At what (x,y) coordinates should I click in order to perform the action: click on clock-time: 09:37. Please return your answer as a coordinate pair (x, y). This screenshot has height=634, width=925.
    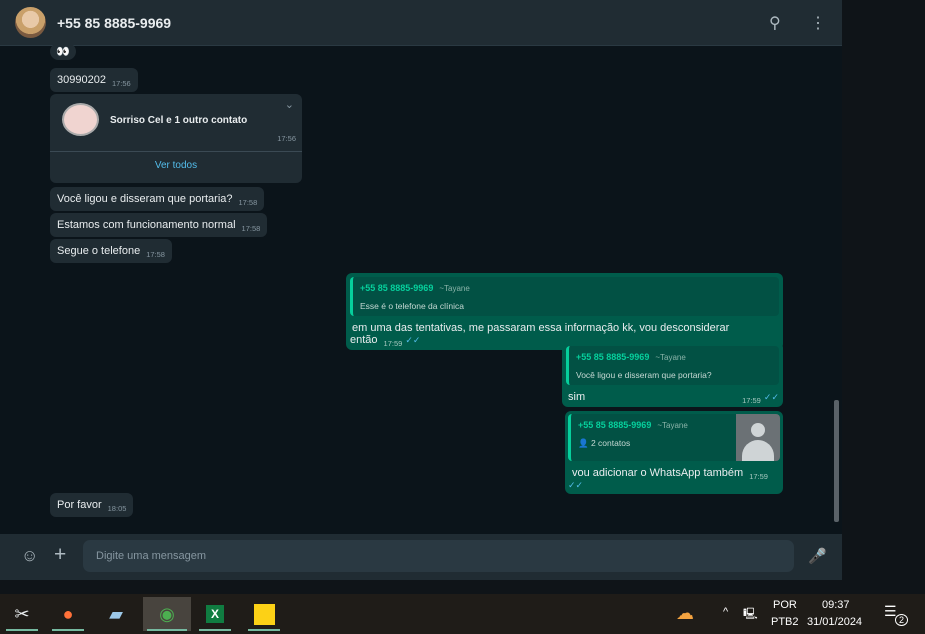
    Looking at the image, I should click on (836, 605).